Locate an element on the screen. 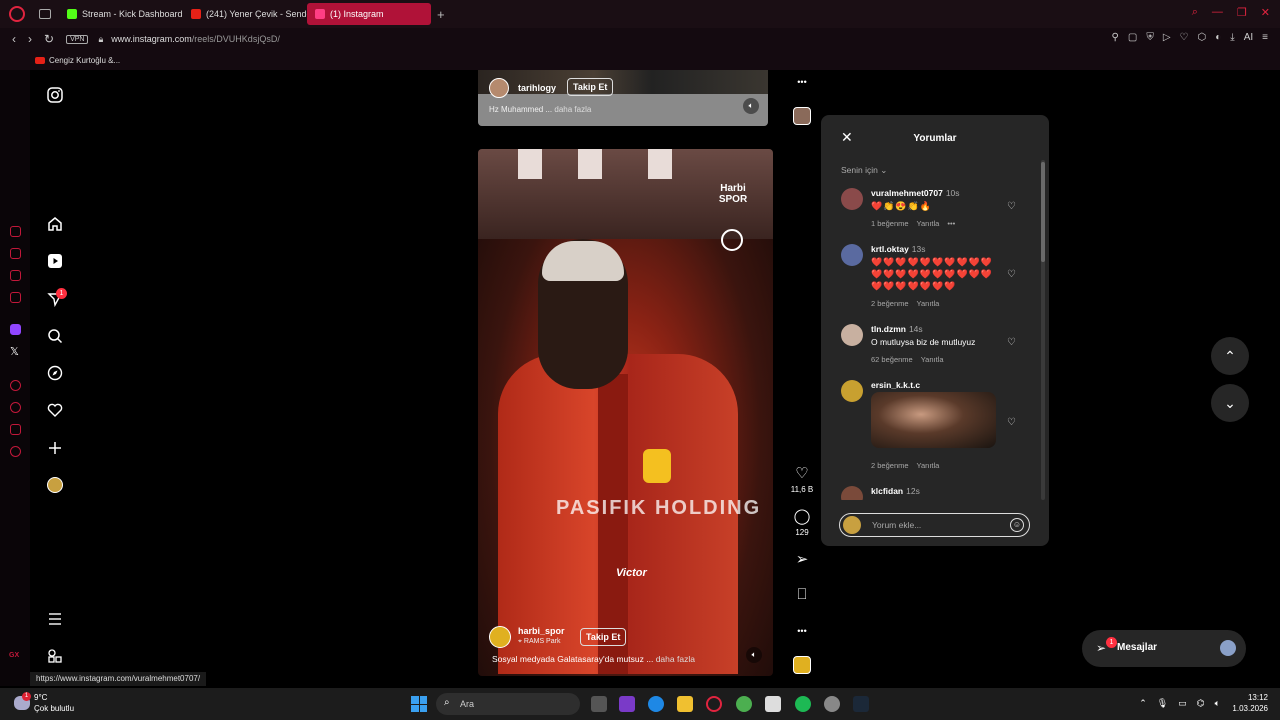 The image size is (1280, 720). more-menu-icon is located at coordinates (55, 619).